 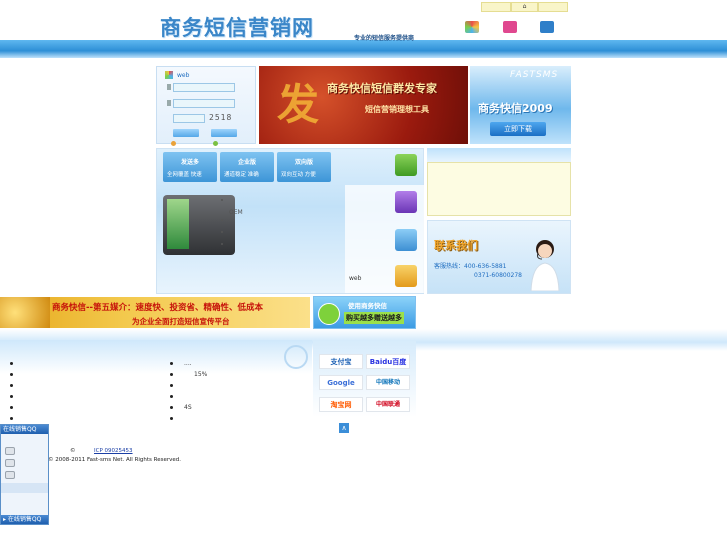 What do you see at coordinates (388, 361) in the screenshot?
I see `partner-baidu: Baidu百度` at bounding box center [388, 361].